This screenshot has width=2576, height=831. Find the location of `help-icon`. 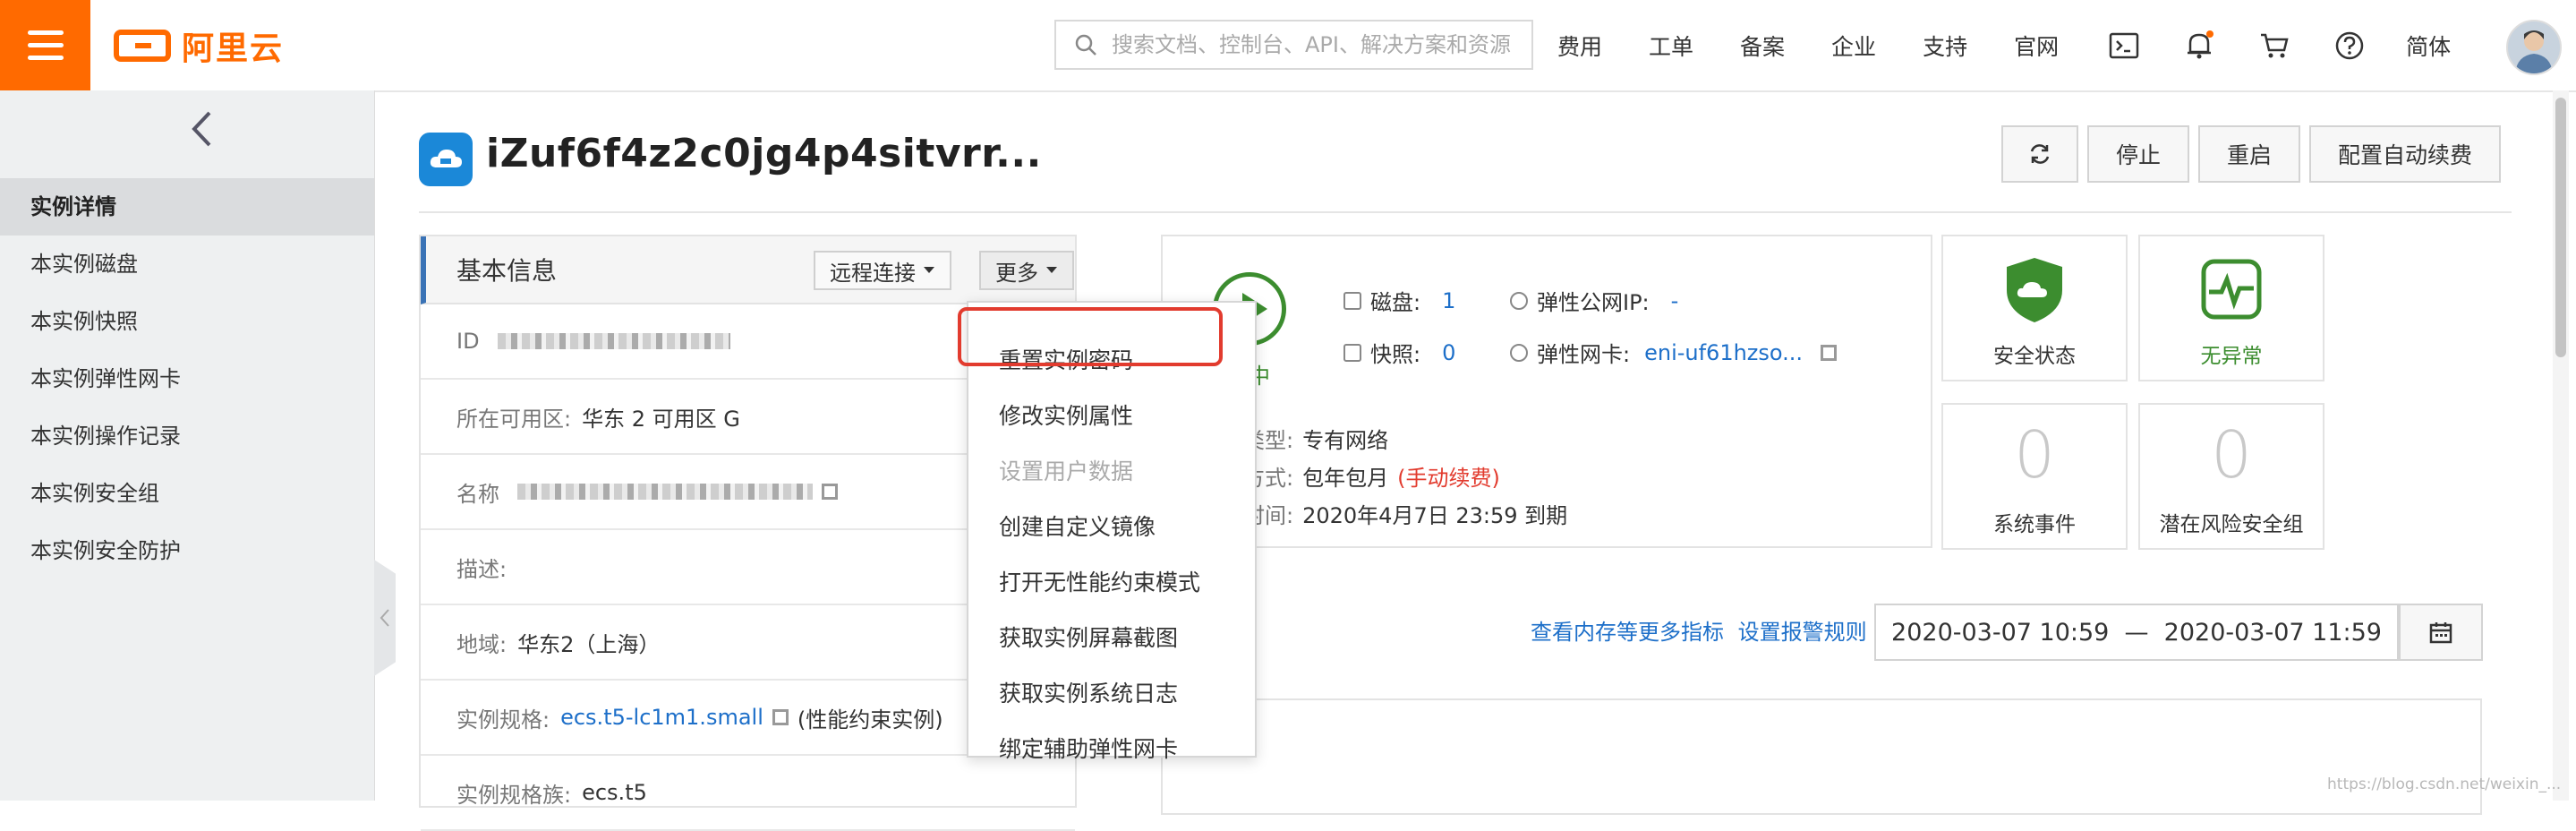

help-icon is located at coordinates (2349, 45).